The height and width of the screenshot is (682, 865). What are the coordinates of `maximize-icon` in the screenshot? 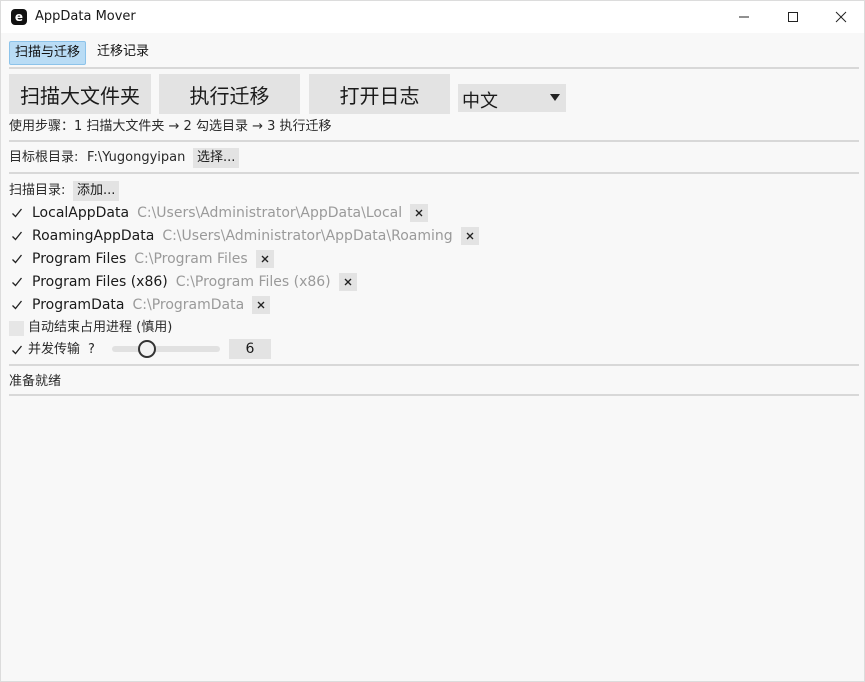 It's located at (793, 17).